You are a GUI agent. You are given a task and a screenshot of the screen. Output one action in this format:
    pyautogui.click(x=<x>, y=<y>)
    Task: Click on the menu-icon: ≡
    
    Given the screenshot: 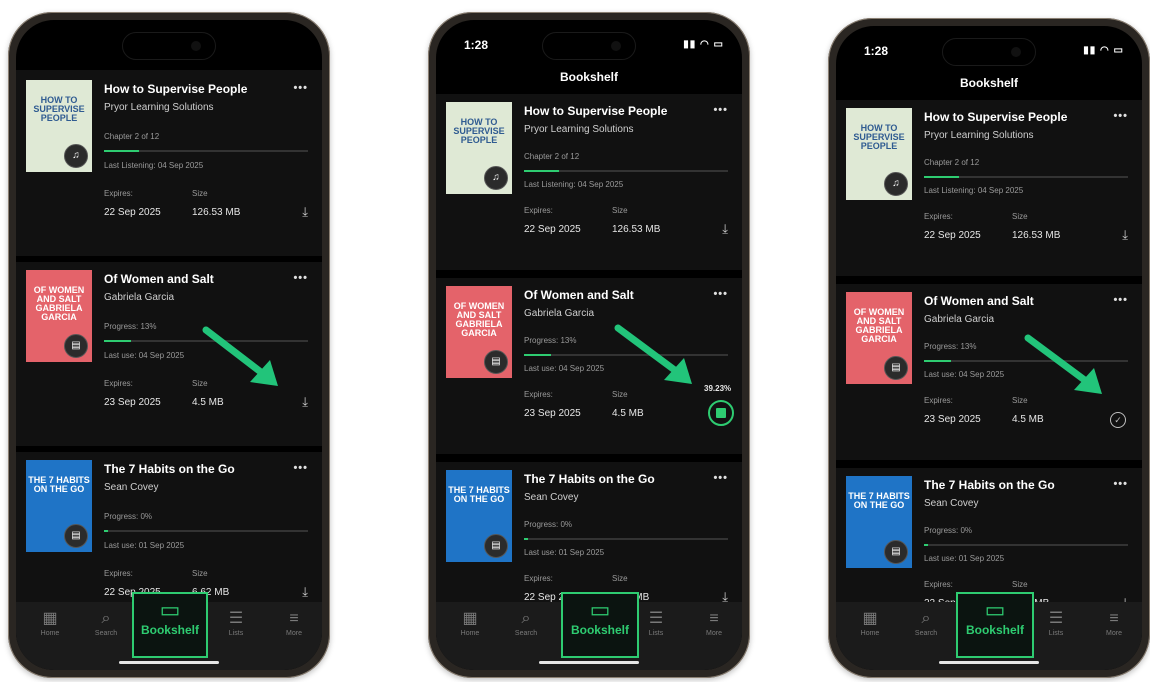 What is the action you would take?
    pyautogui.click(x=714, y=618)
    